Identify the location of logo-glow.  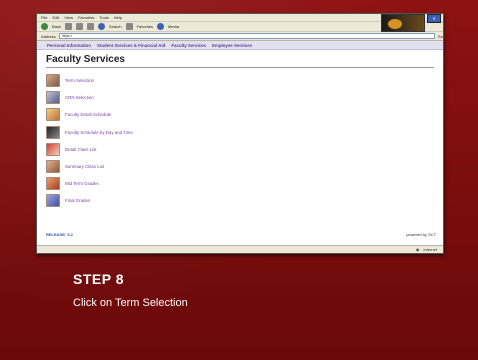
(395, 24).